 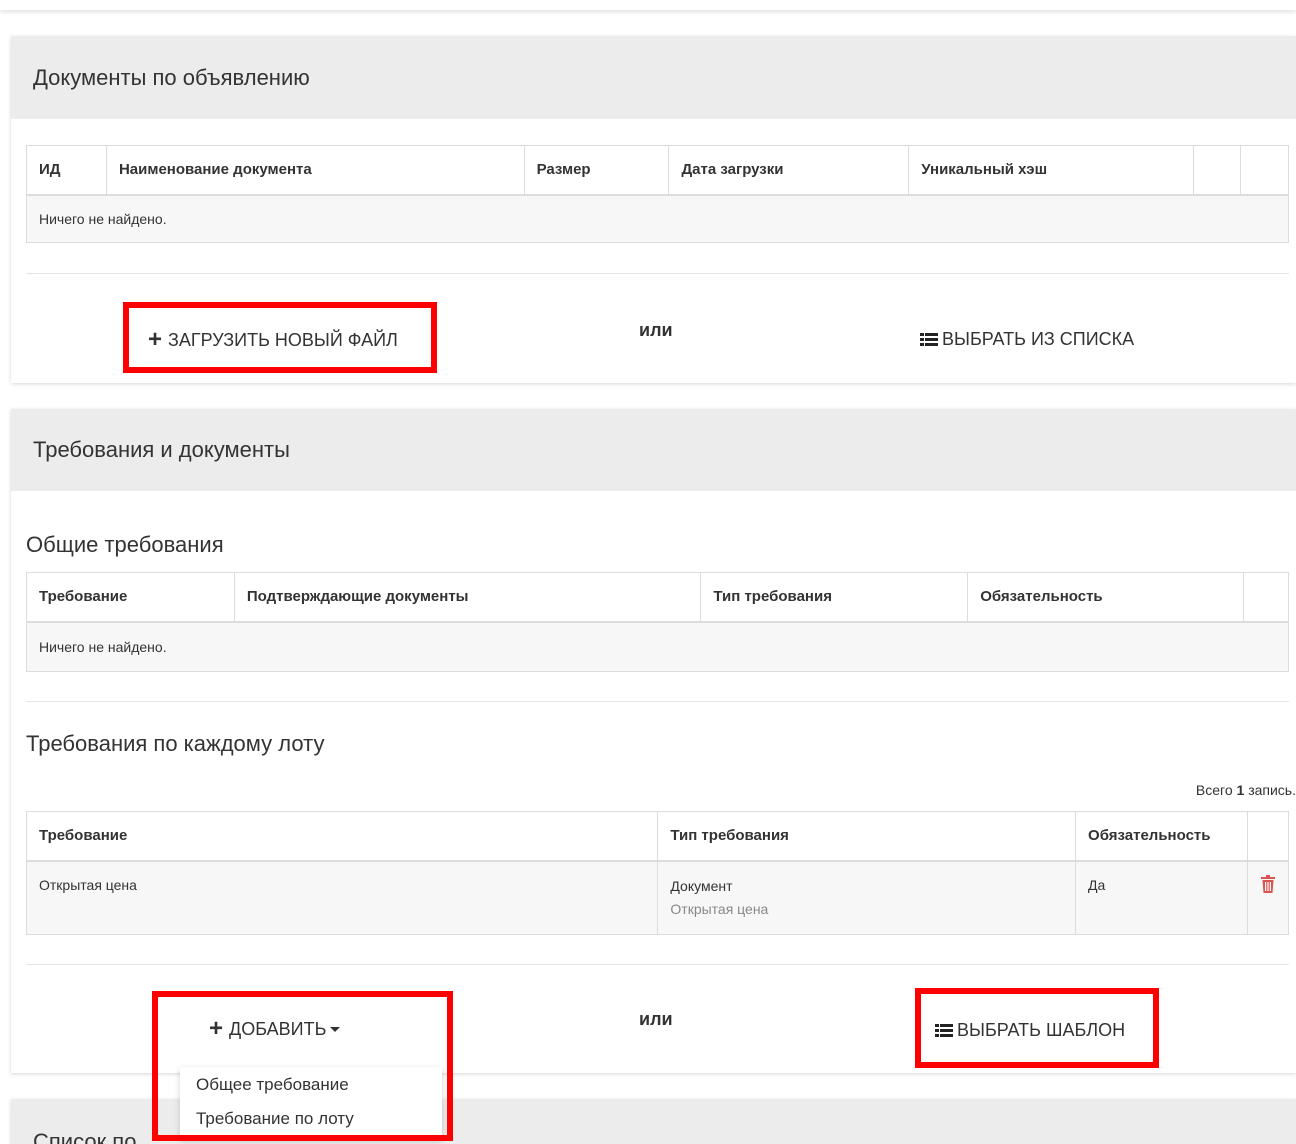 I want to click on trash-icon, so click(x=1268, y=883).